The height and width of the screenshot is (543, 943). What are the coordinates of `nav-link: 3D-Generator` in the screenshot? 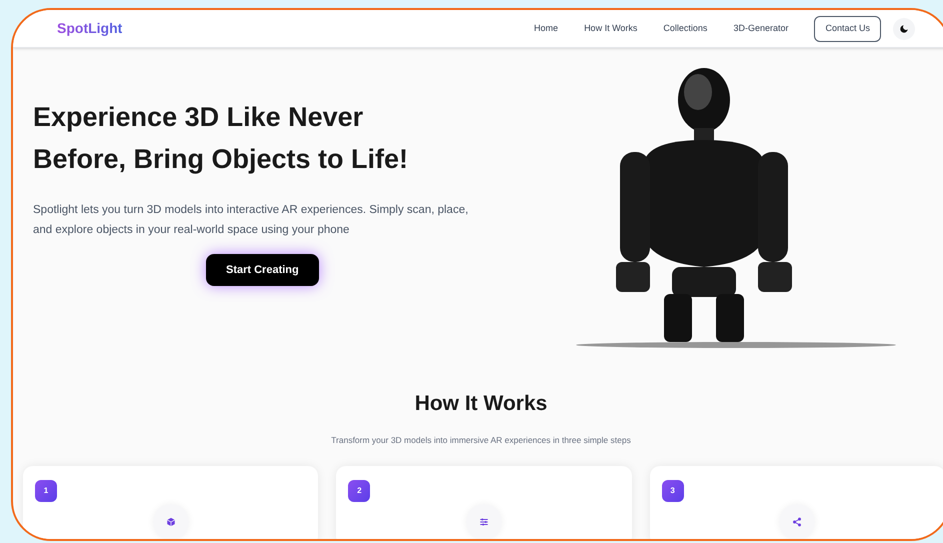 It's located at (760, 29).